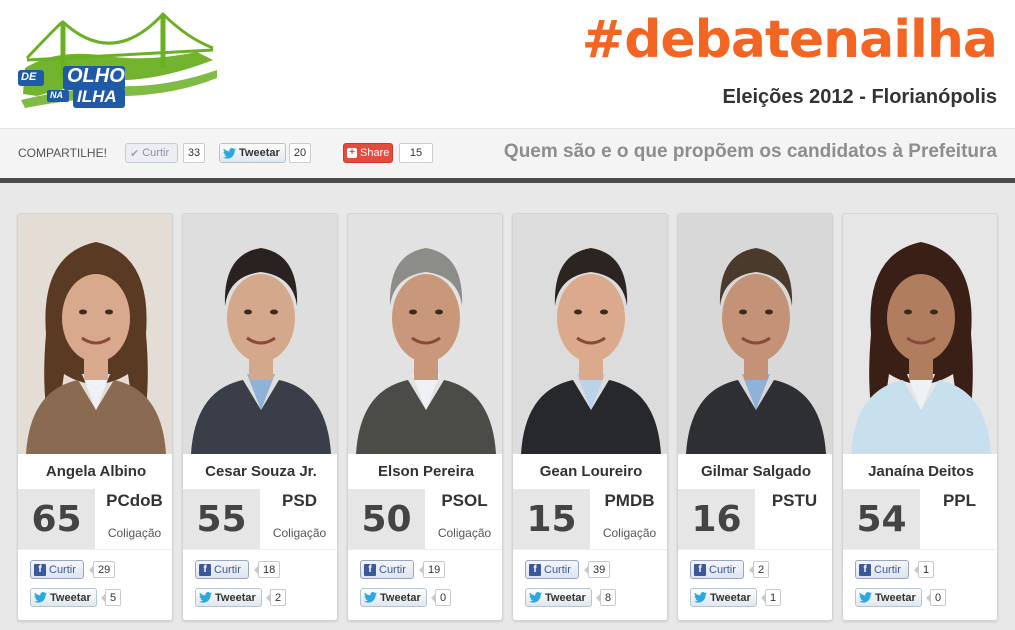 The height and width of the screenshot is (630, 1015). What do you see at coordinates (299, 500) in the screenshot?
I see `candidate-party: PSD` at bounding box center [299, 500].